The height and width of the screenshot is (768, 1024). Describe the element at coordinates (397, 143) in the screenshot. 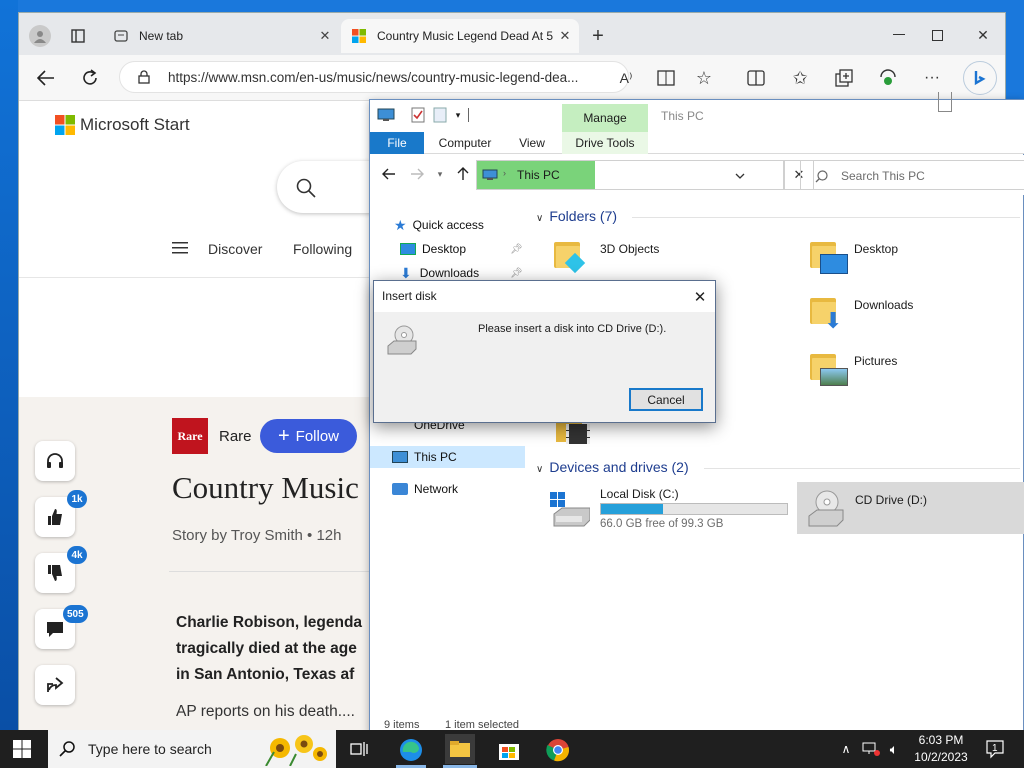

I see `tab-file: File` at that location.